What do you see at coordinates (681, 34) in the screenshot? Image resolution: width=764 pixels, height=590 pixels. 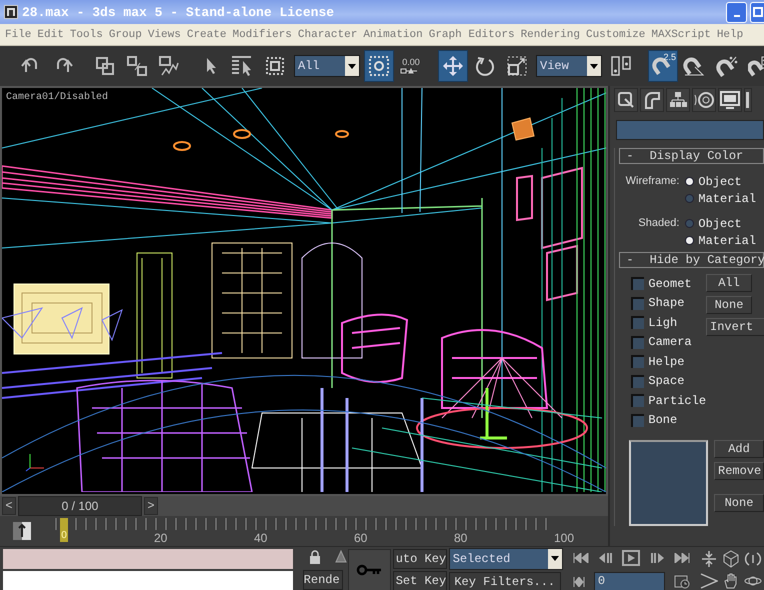 I see `menu-item: MAXScript` at bounding box center [681, 34].